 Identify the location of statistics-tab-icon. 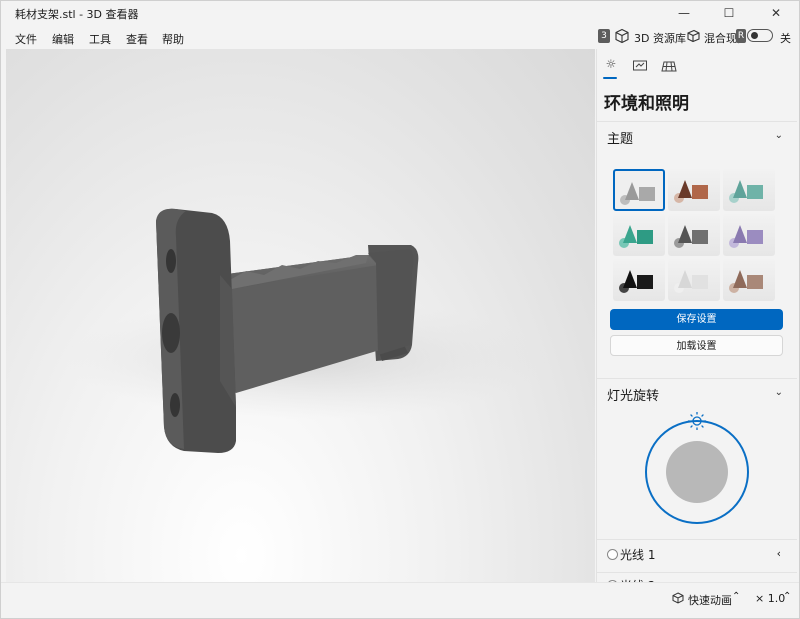
(640, 66).